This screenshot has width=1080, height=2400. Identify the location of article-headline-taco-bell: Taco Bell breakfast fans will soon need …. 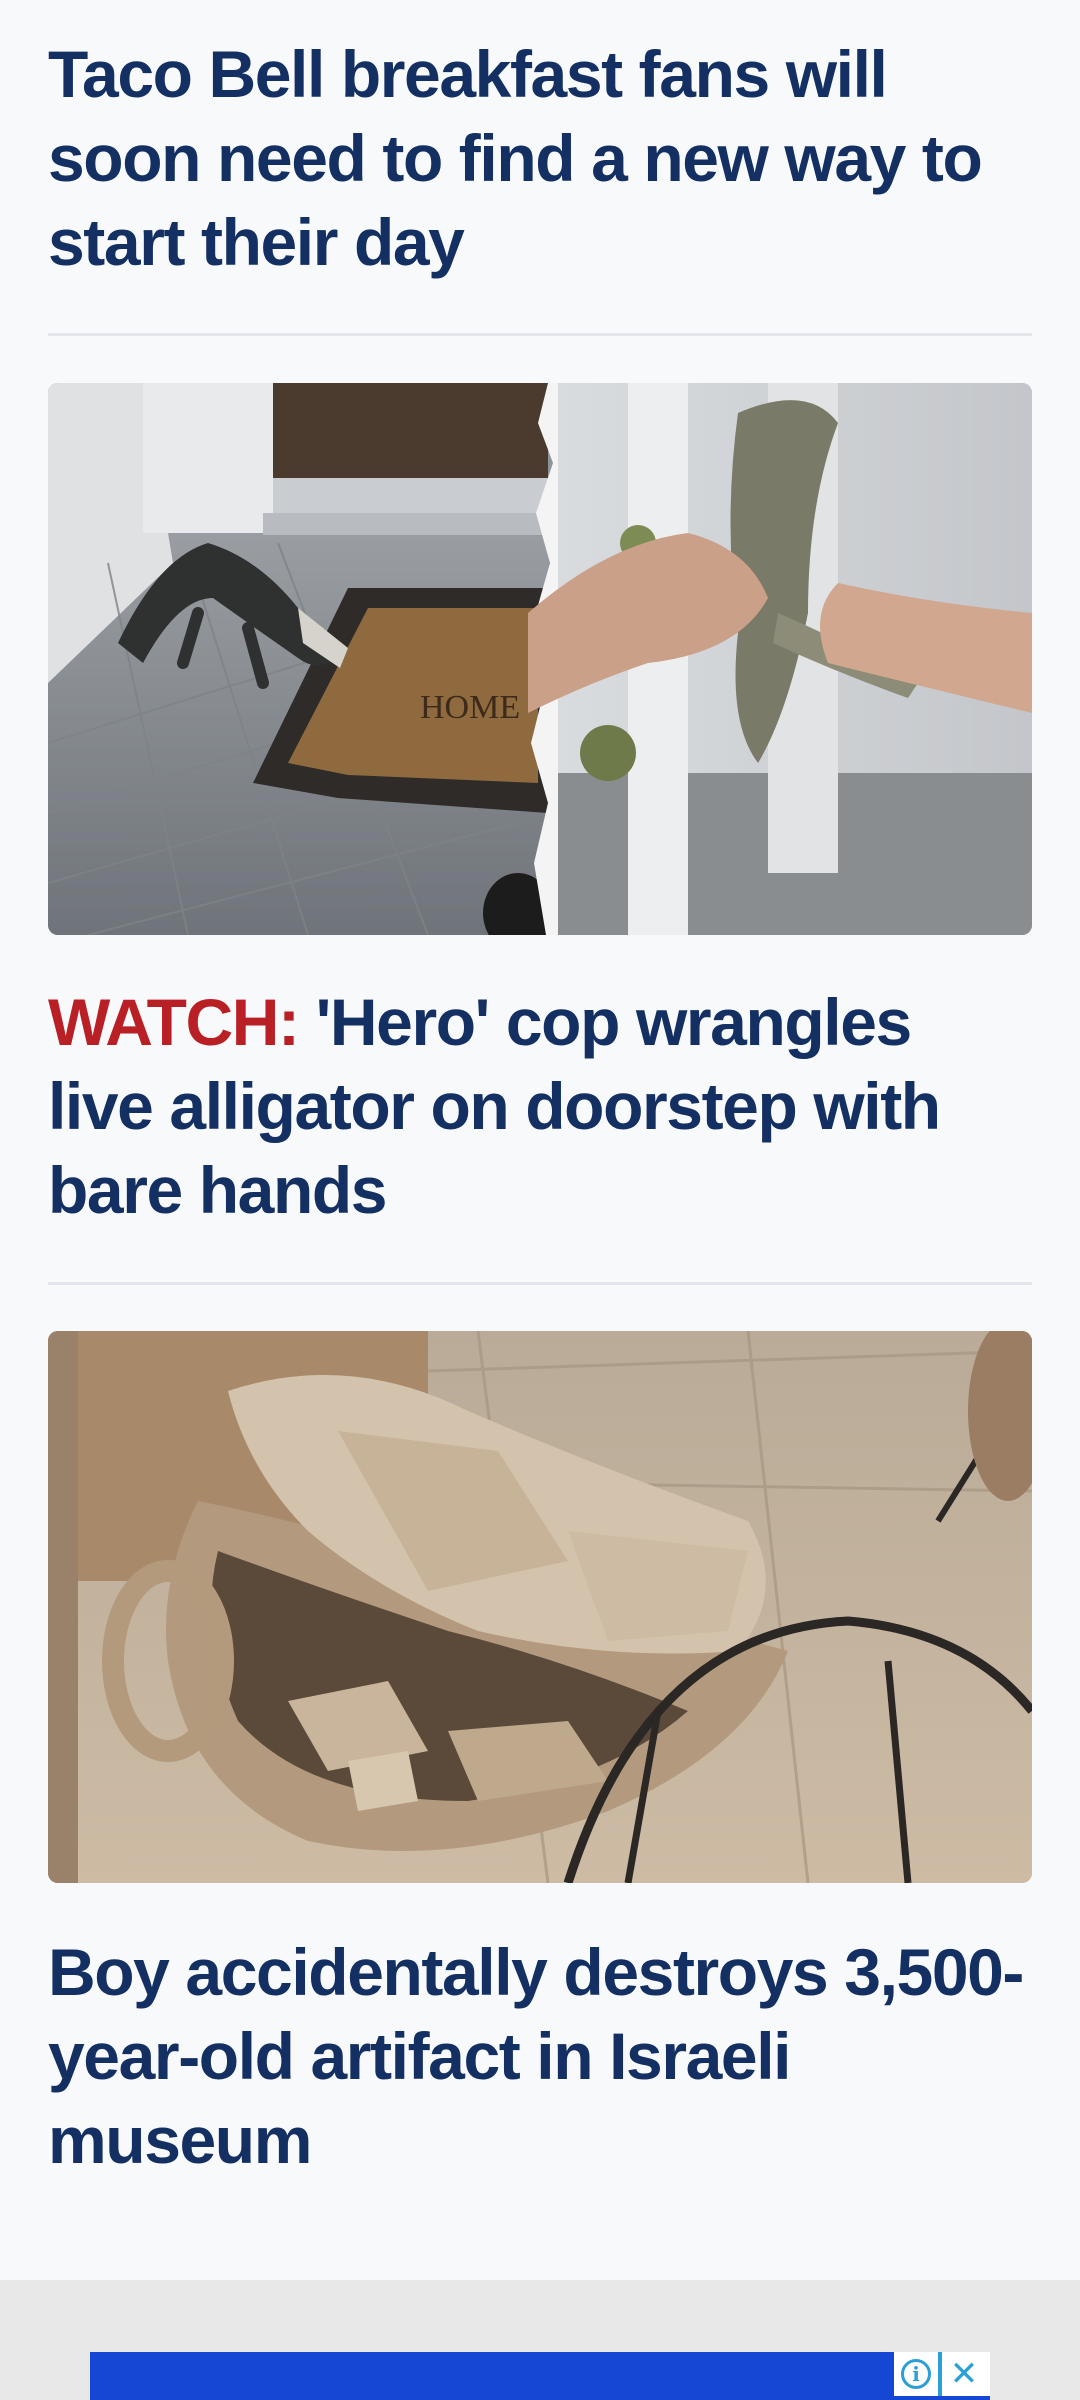
(540, 158).